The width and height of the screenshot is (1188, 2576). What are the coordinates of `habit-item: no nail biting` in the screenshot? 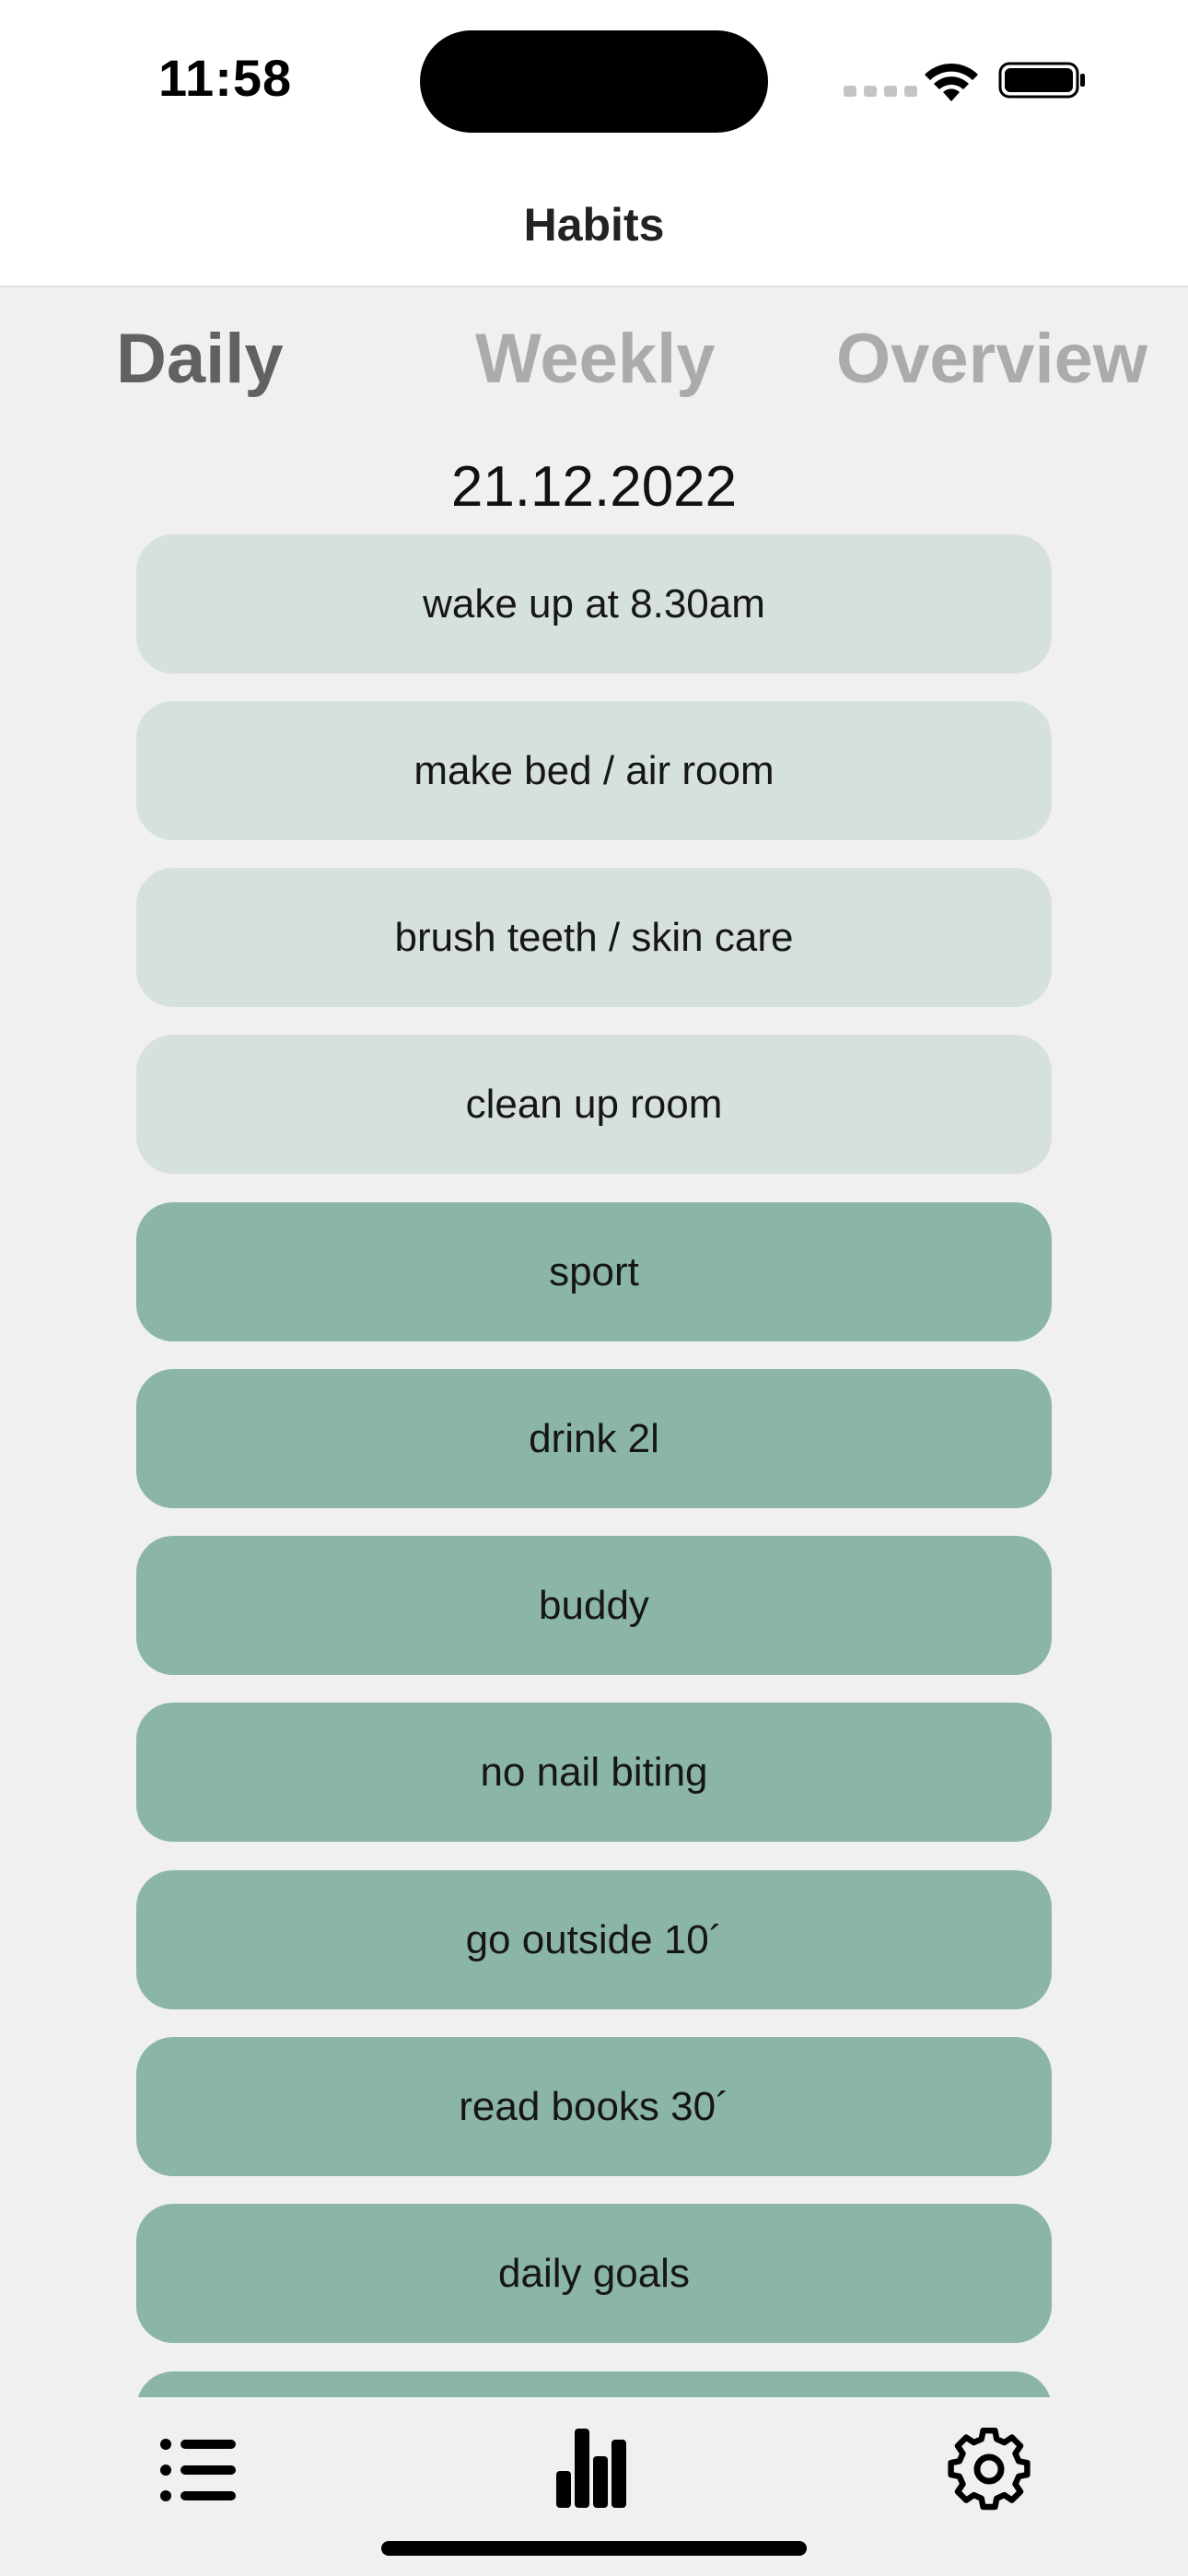 It's located at (594, 1772).